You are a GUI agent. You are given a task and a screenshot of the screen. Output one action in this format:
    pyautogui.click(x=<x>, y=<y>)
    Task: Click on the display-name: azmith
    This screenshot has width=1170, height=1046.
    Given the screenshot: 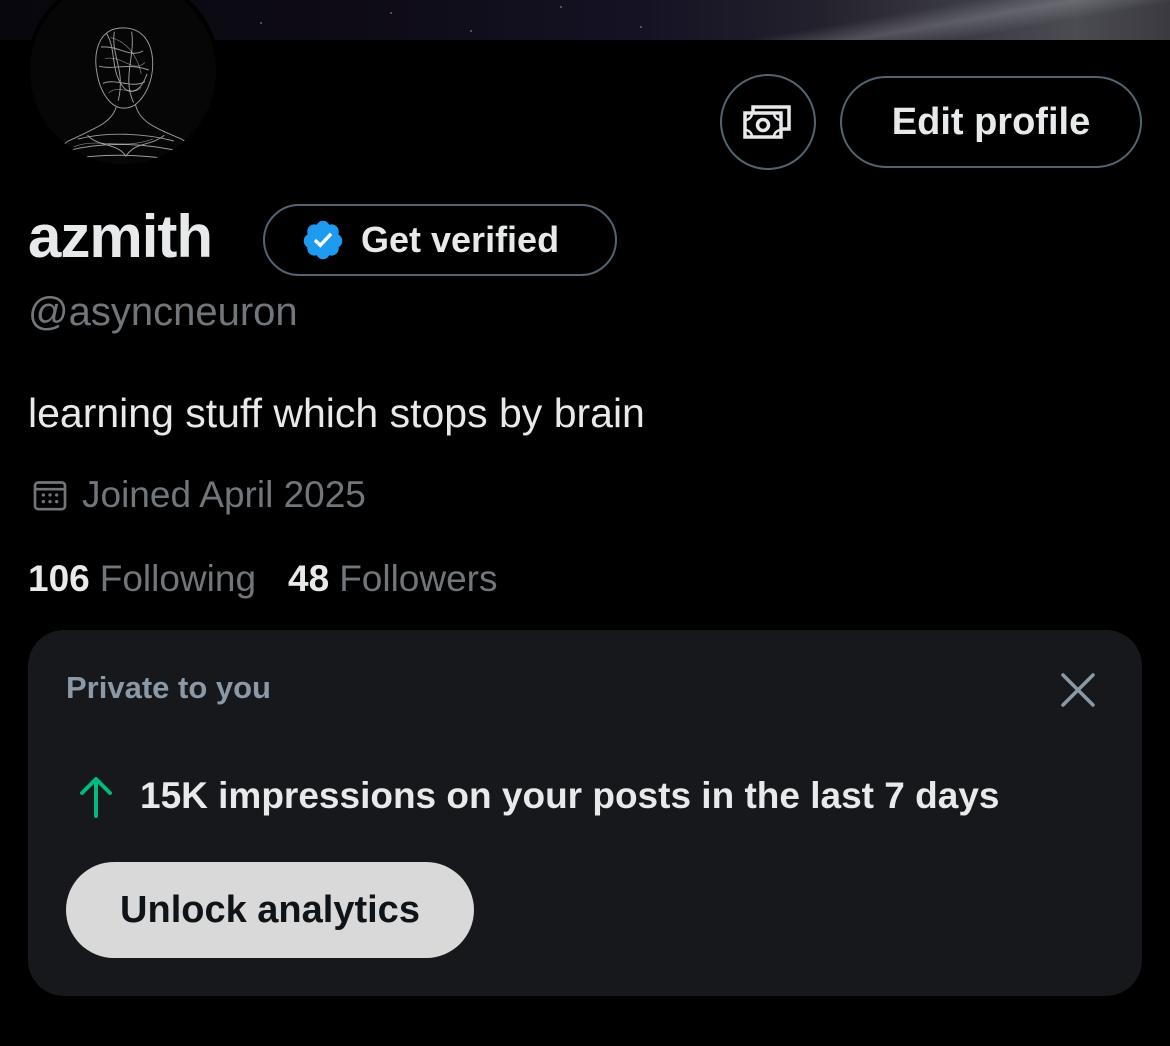 What is the action you would take?
    pyautogui.click(x=120, y=236)
    